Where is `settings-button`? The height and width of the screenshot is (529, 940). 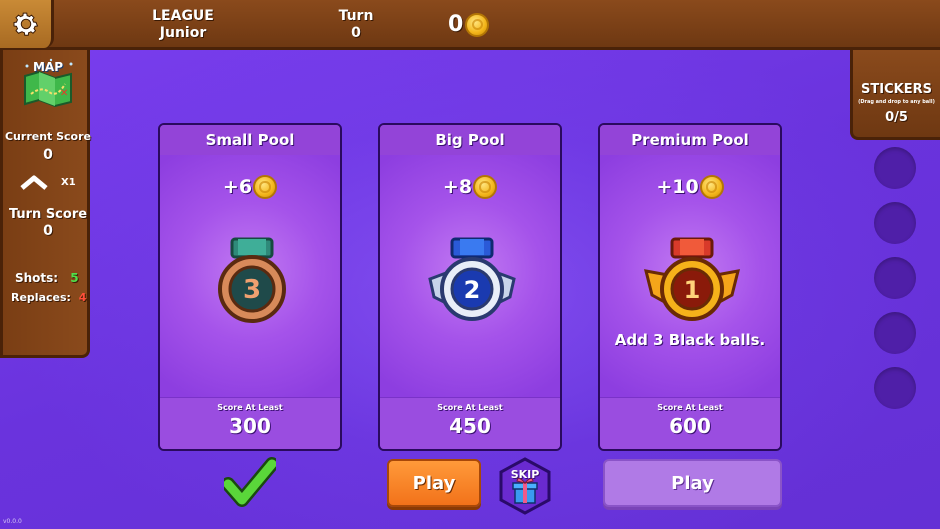
settings-button is located at coordinates (27, 24).